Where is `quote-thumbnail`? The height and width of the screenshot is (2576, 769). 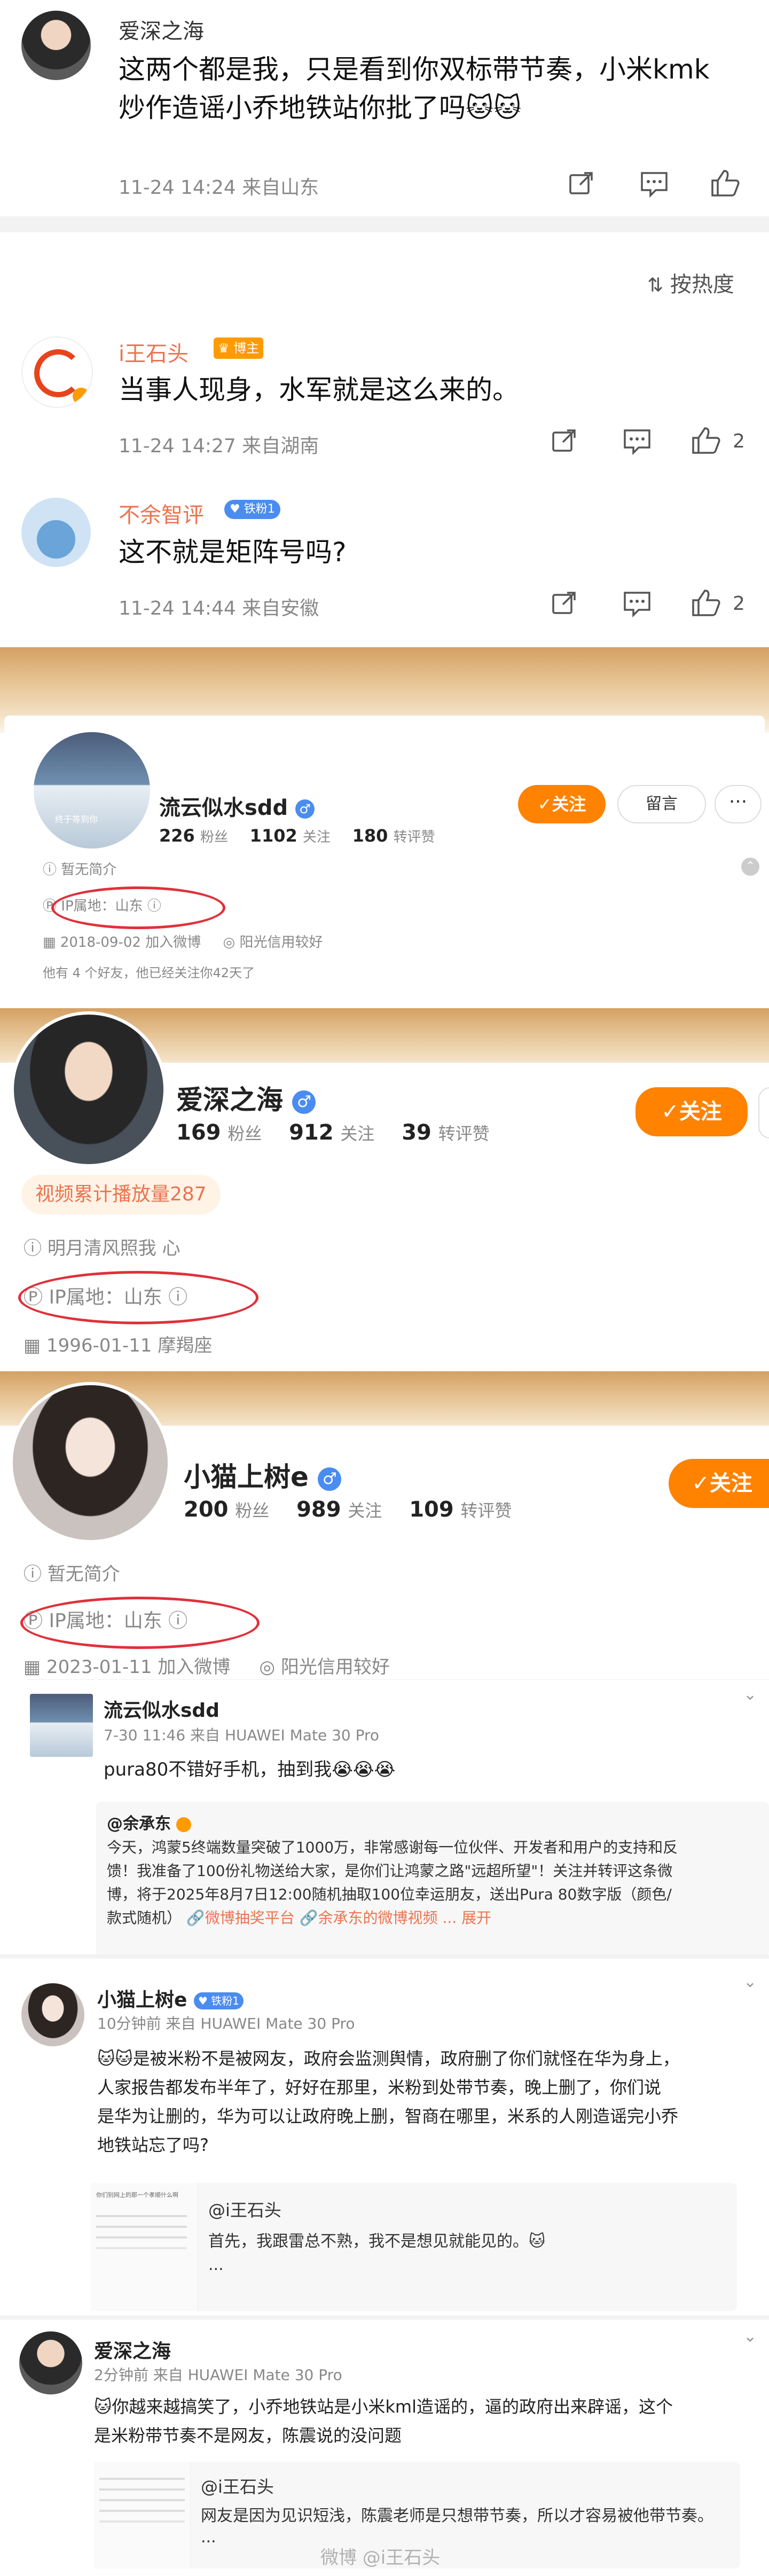
quote-thumbnail is located at coordinates (142, 2515).